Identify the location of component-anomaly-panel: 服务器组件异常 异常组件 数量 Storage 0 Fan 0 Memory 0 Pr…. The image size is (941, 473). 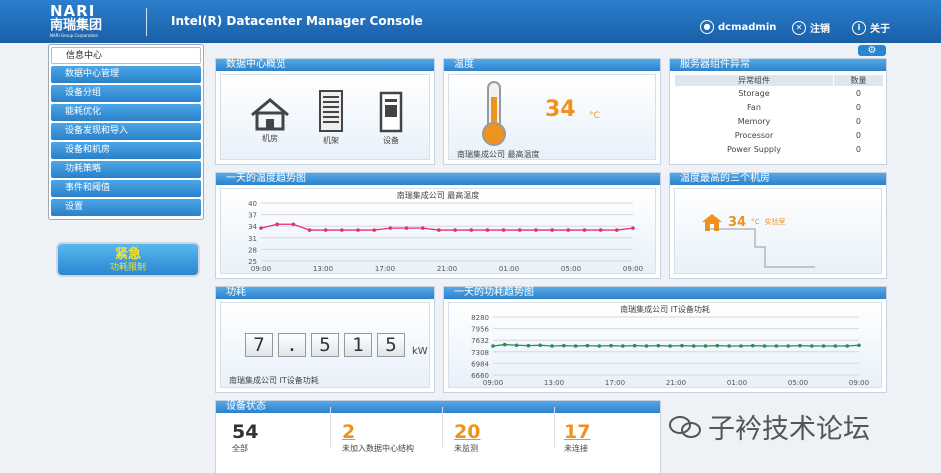
(778, 111).